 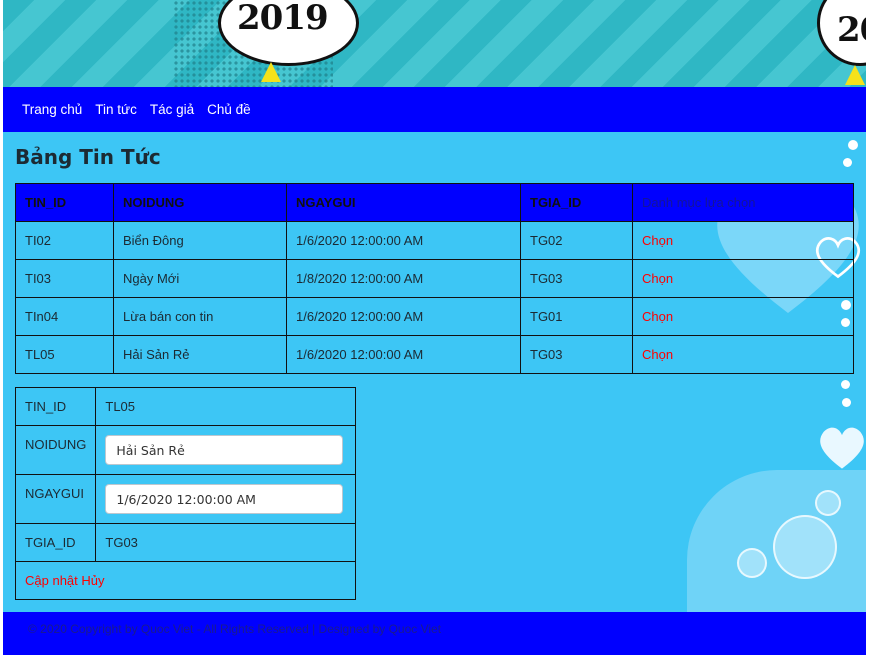 I want to click on nav-news: Tin tức, so click(x=116, y=109).